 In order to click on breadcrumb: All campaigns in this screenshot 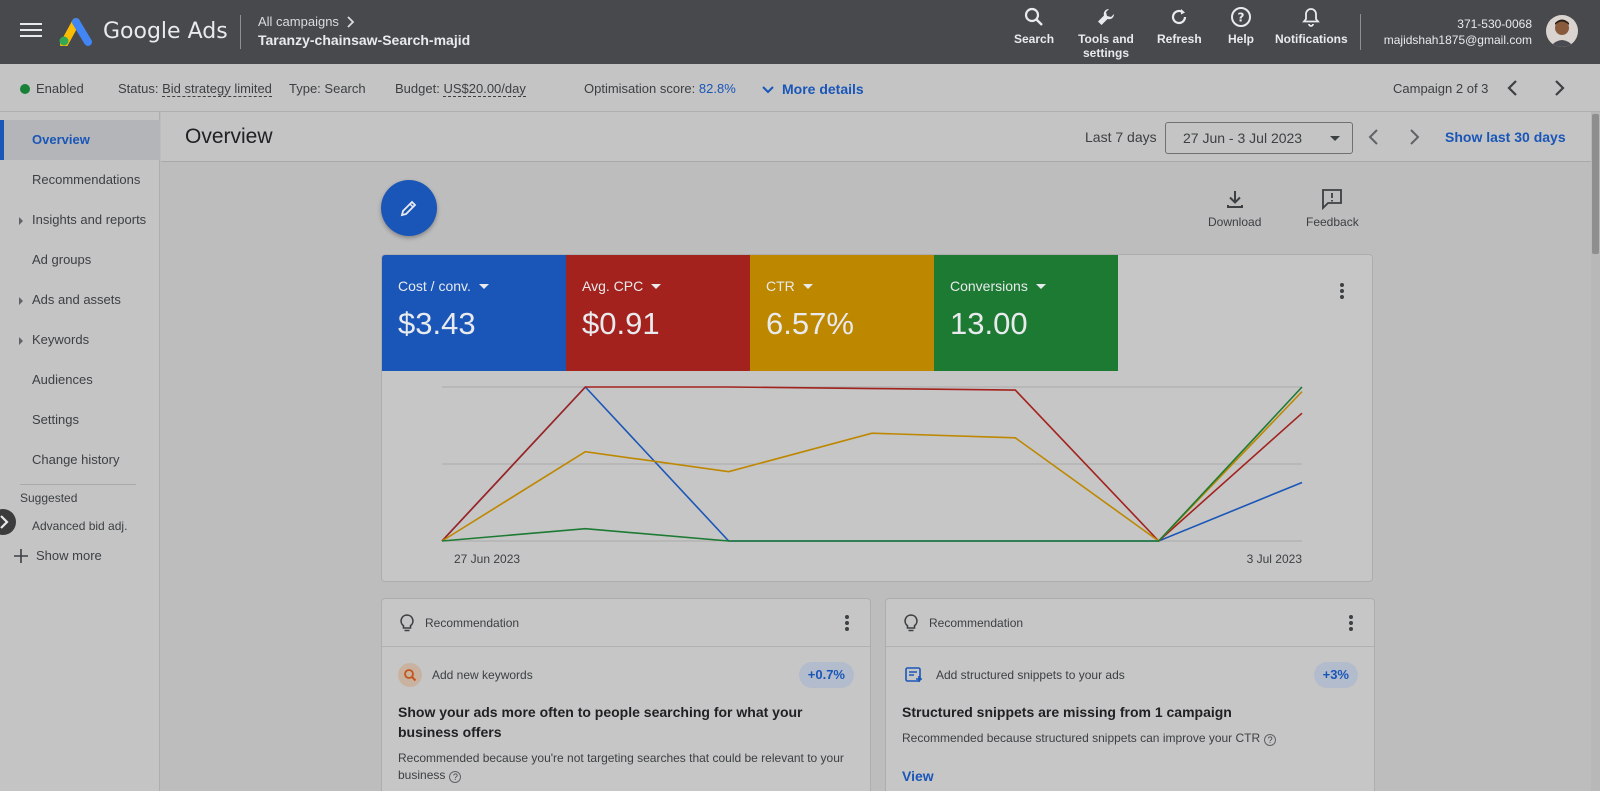, I will do `click(306, 21)`.